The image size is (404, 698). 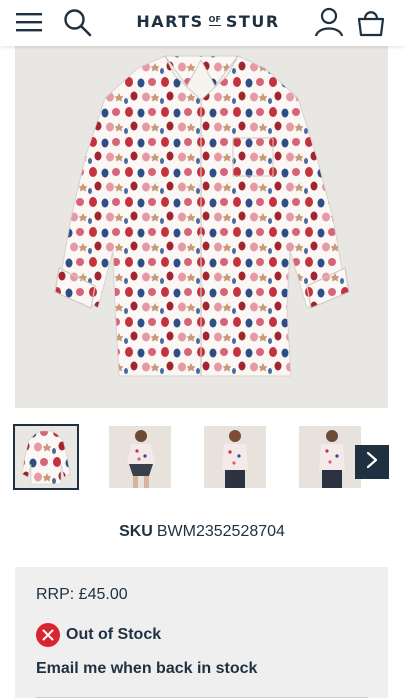 I want to click on menu-icon, so click(x=29, y=22).